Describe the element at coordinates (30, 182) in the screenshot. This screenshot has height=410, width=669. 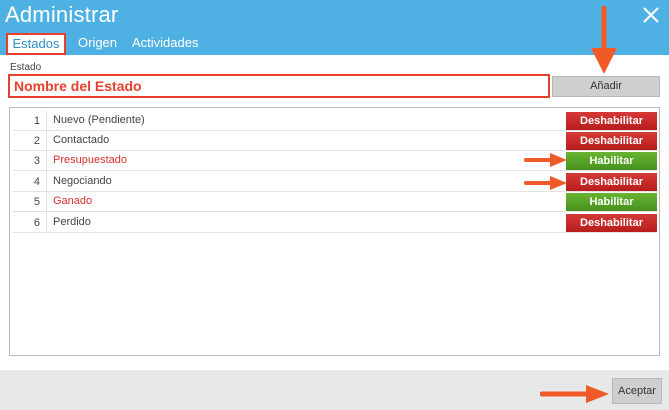
I see `row-number: 4` at that location.